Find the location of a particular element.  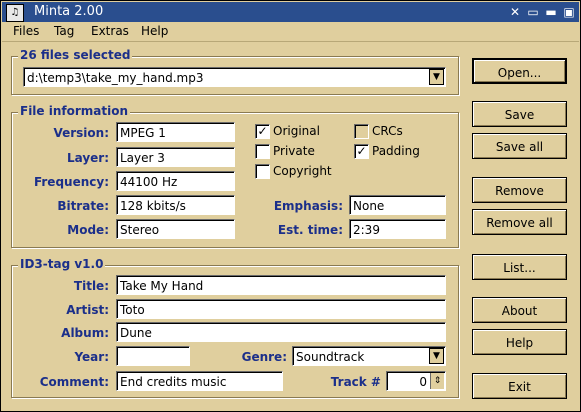

menu-help: Help is located at coordinates (154, 31).